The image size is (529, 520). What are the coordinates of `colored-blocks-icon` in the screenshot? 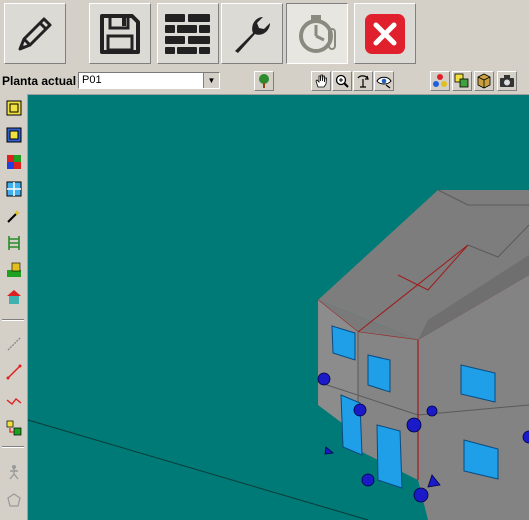 It's located at (13, 161).